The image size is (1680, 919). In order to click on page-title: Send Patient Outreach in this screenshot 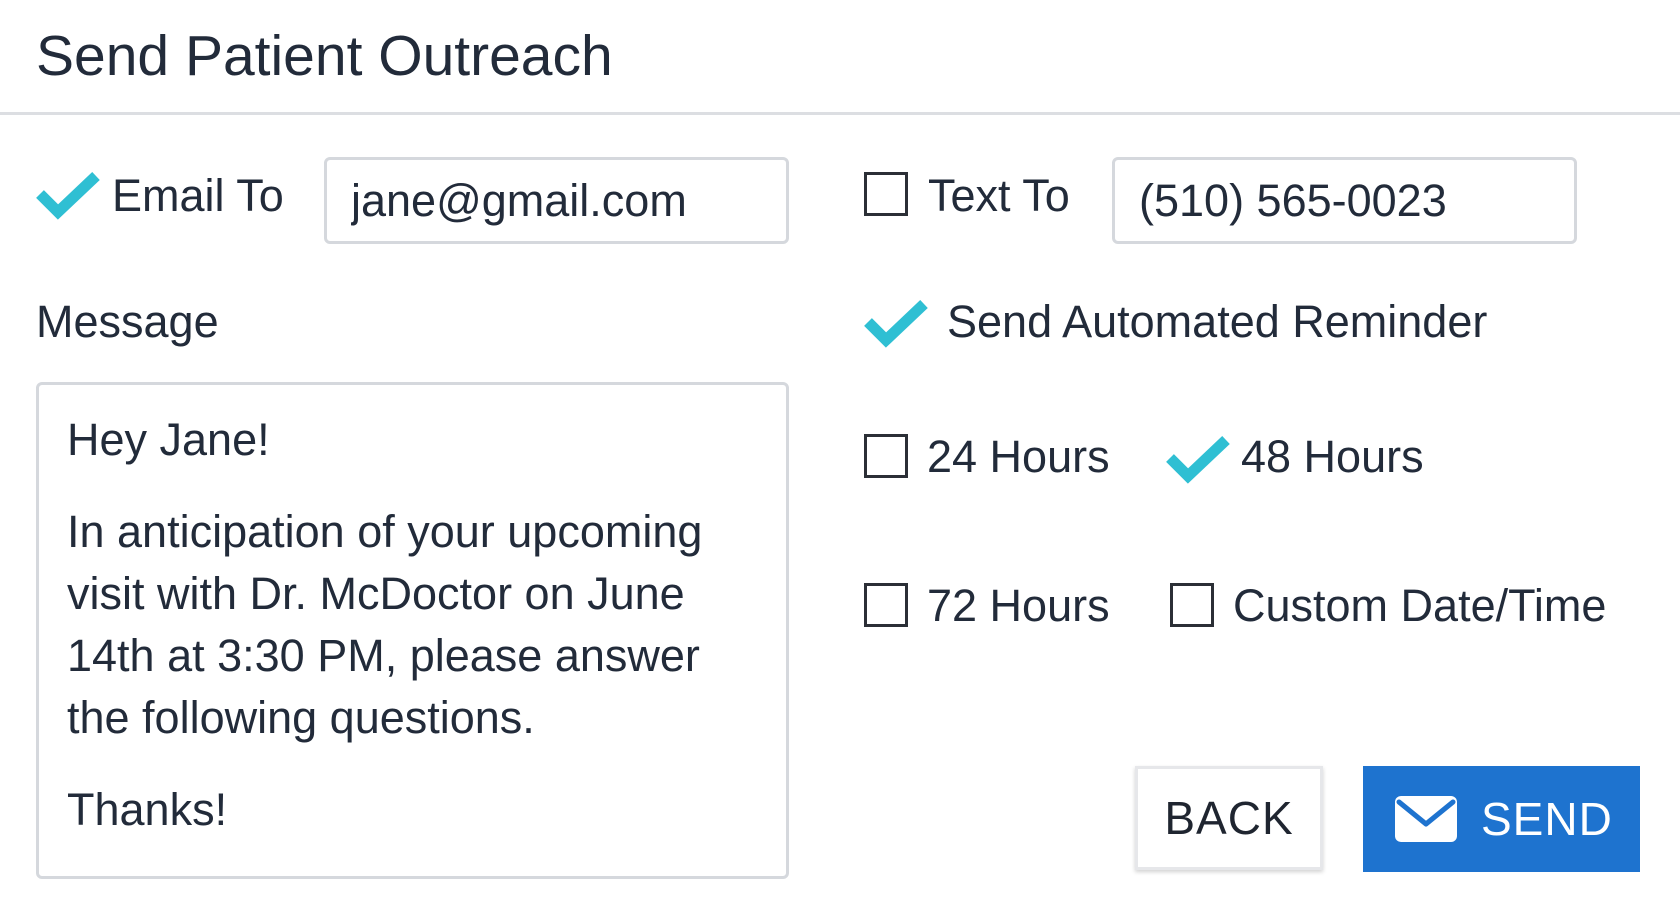, I will do `click(324, 56)`.